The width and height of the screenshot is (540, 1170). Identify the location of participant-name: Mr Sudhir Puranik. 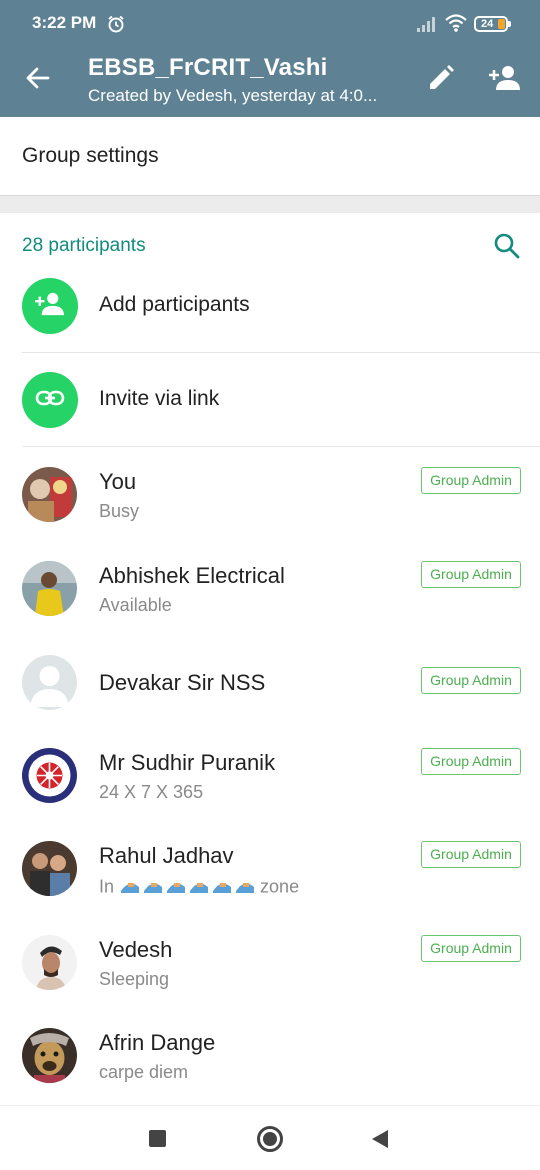
(187, 762).